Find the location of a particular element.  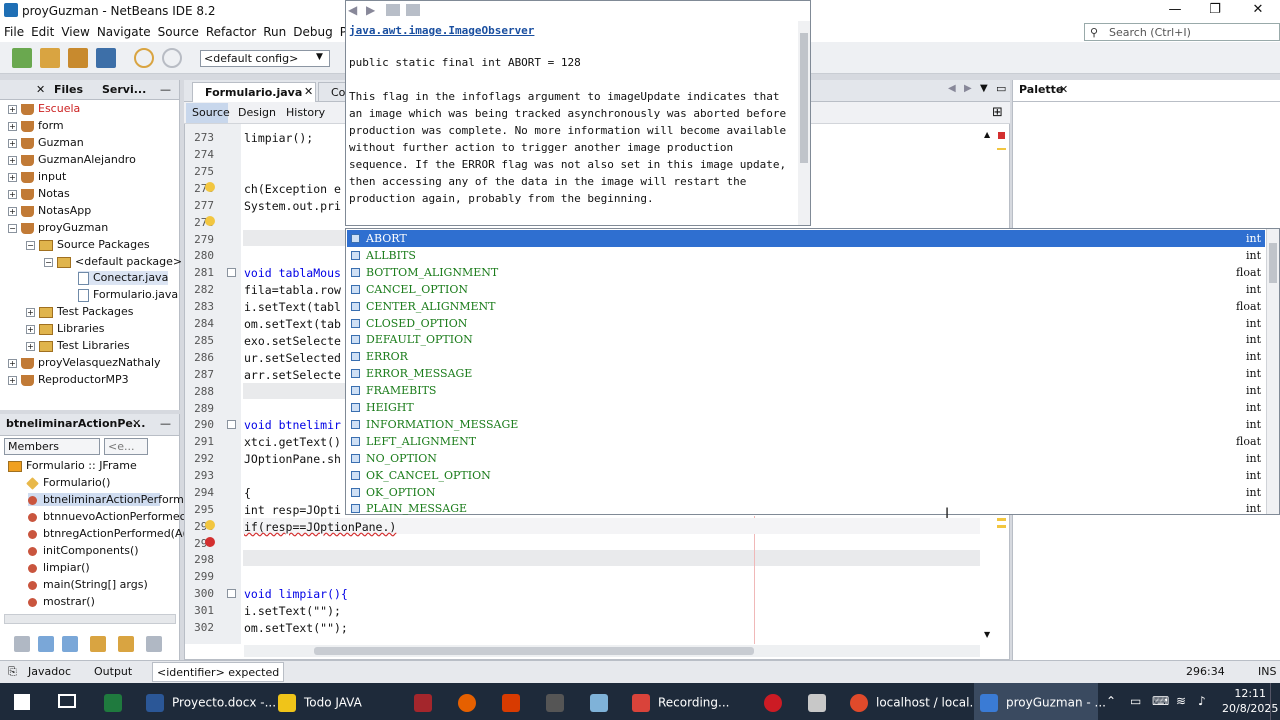

nav-item-class: Formulario :: JFrame is located at coordinates (72, 465).